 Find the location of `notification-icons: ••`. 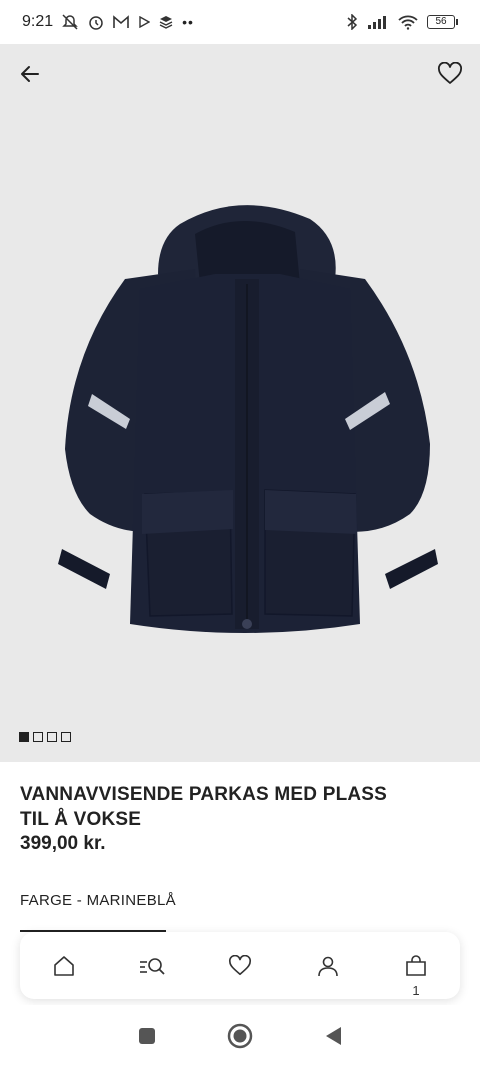

notification-icons: •• is located at coordinates (127, 22).